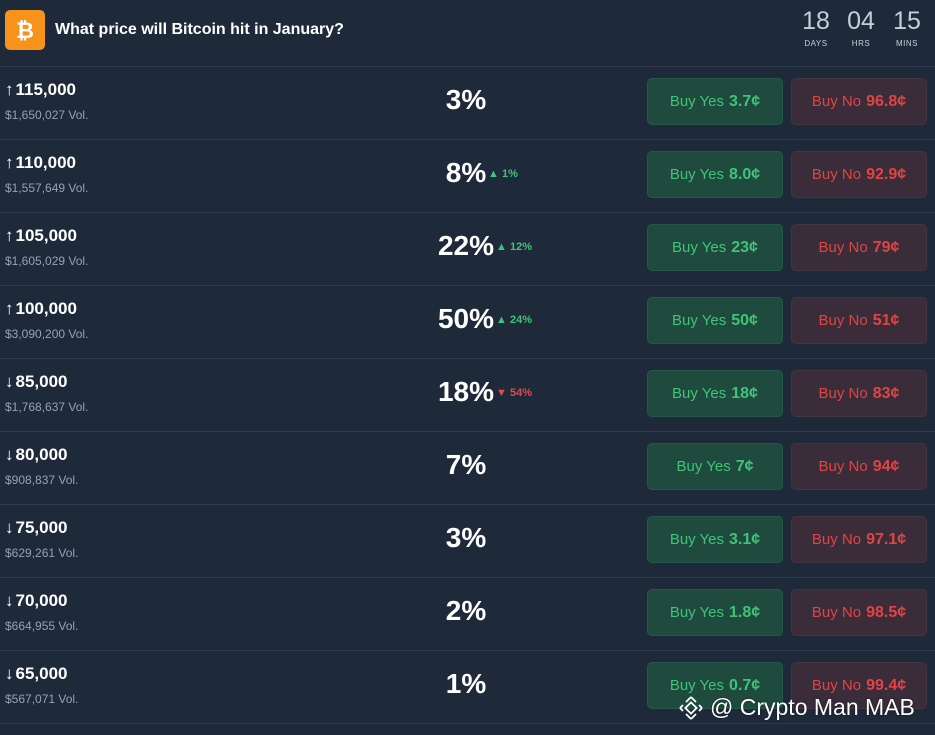  Describe the element at coordinates (744, 320) in the screenshot. I see `buy-yes-price: 50¢` at that location.